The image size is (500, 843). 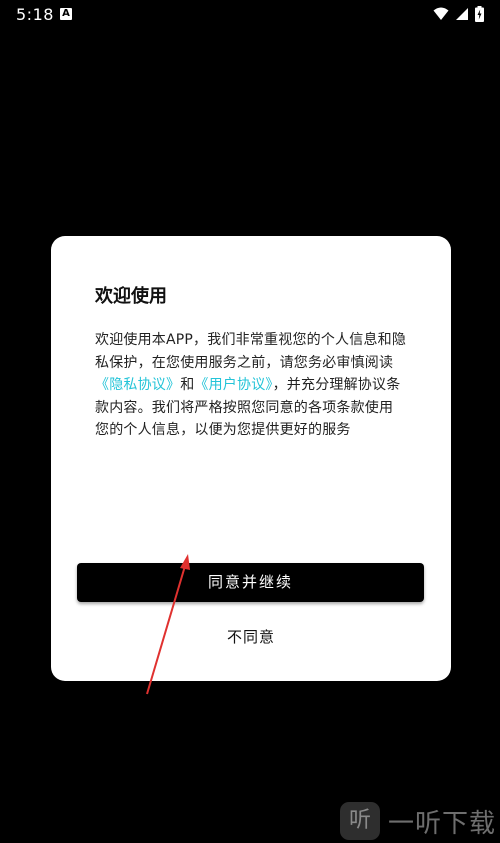 I want to click on privacy-agreement-link: 《隐私协议》, so click(x=137, y=385).